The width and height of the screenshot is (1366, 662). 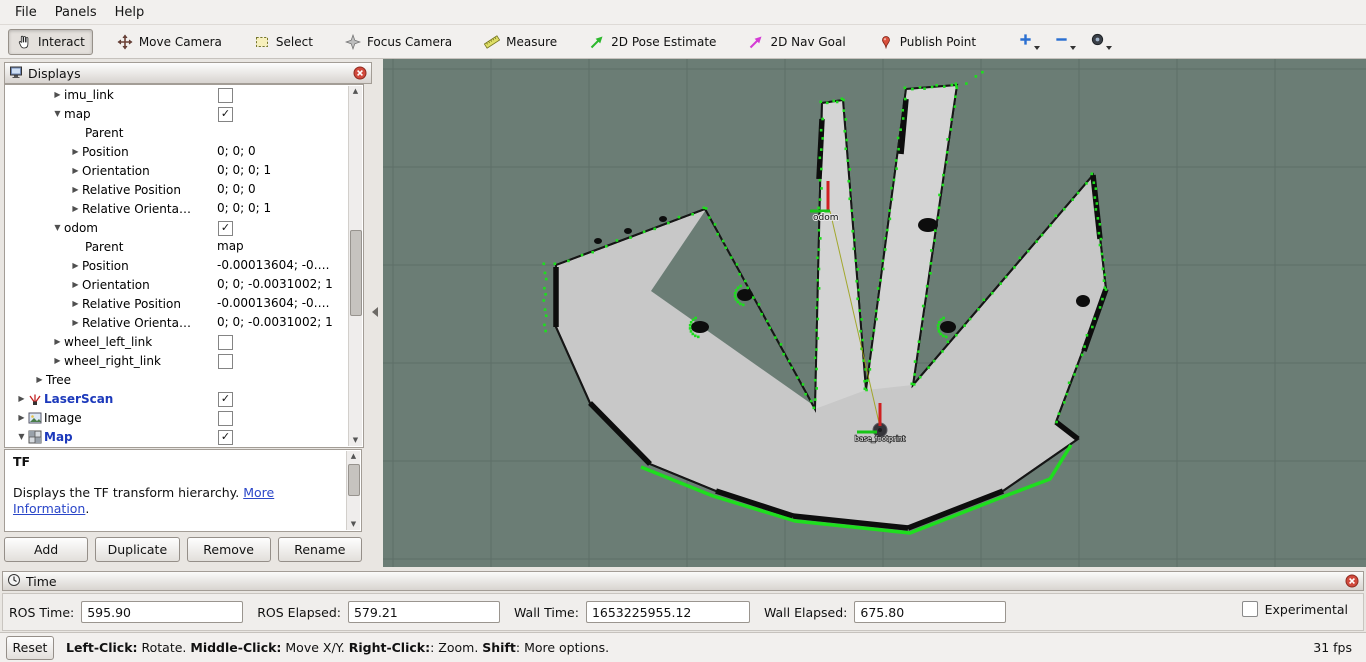 What do you see at coordinates (46, 549) in the screenshot?
I see `add-button: Add` at bounding box center [46, 549].